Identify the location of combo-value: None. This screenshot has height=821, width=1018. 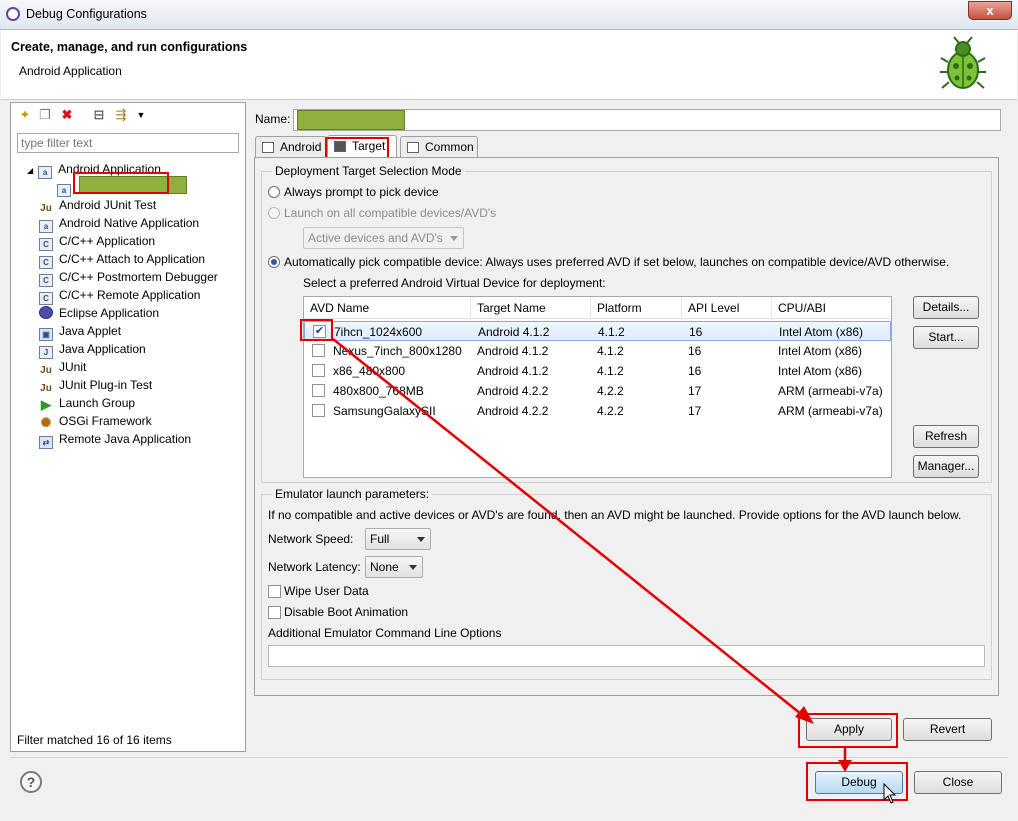
(384, 567).